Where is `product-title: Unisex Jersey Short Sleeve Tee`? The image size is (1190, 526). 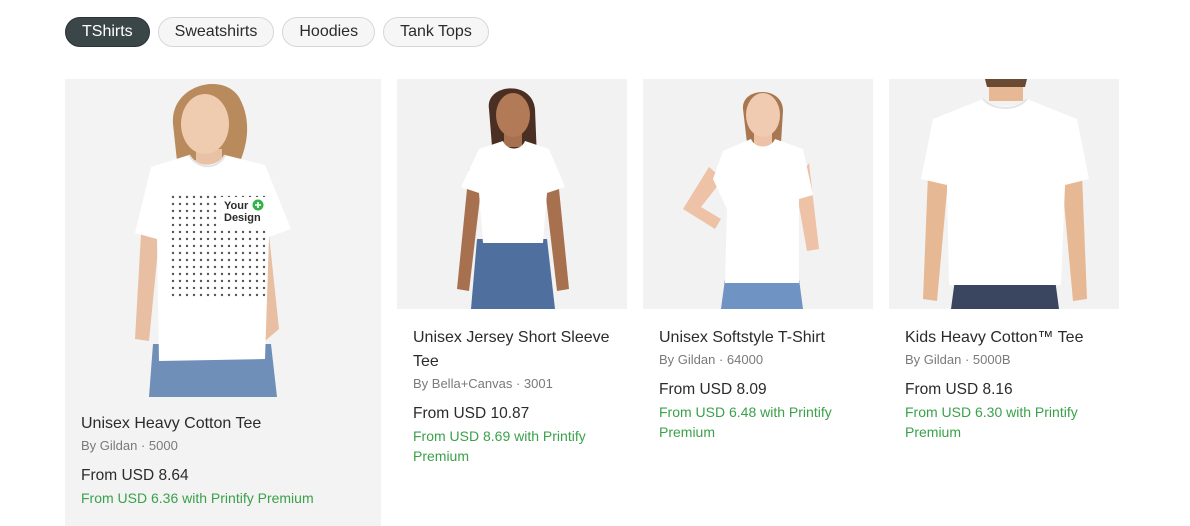
product-title: Unisex Jersey Short Sleeve Tee is located at coordinates (512, 350).